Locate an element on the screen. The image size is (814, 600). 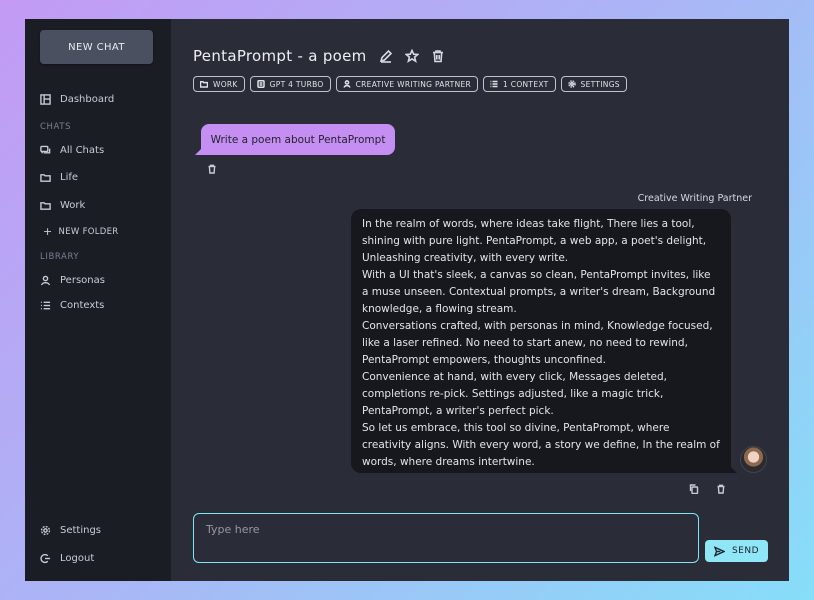
sidebar-item-label: Logout is located at coordinates (77, 558).